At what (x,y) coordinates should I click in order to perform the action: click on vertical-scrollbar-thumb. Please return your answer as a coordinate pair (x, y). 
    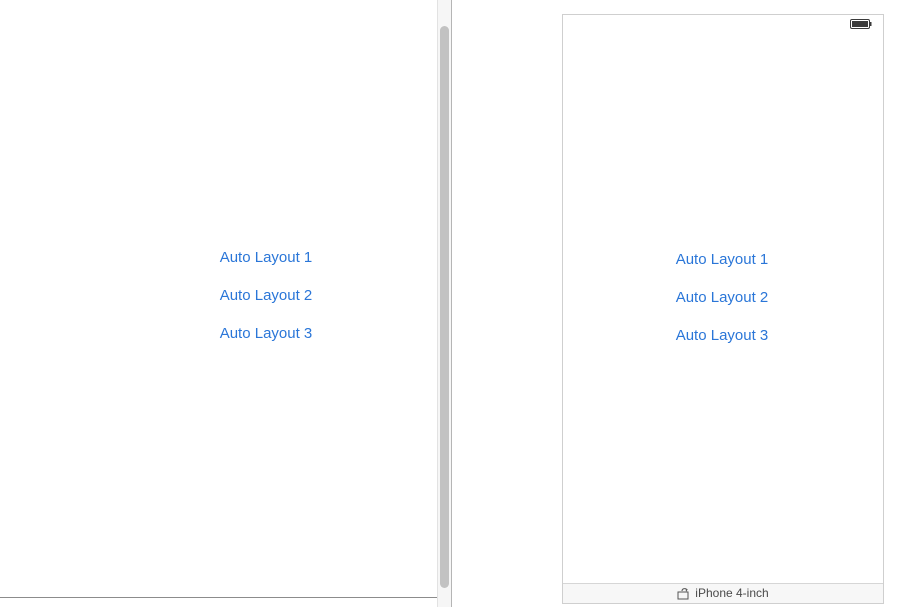
    Looking at the image, I should click on (444, 307).